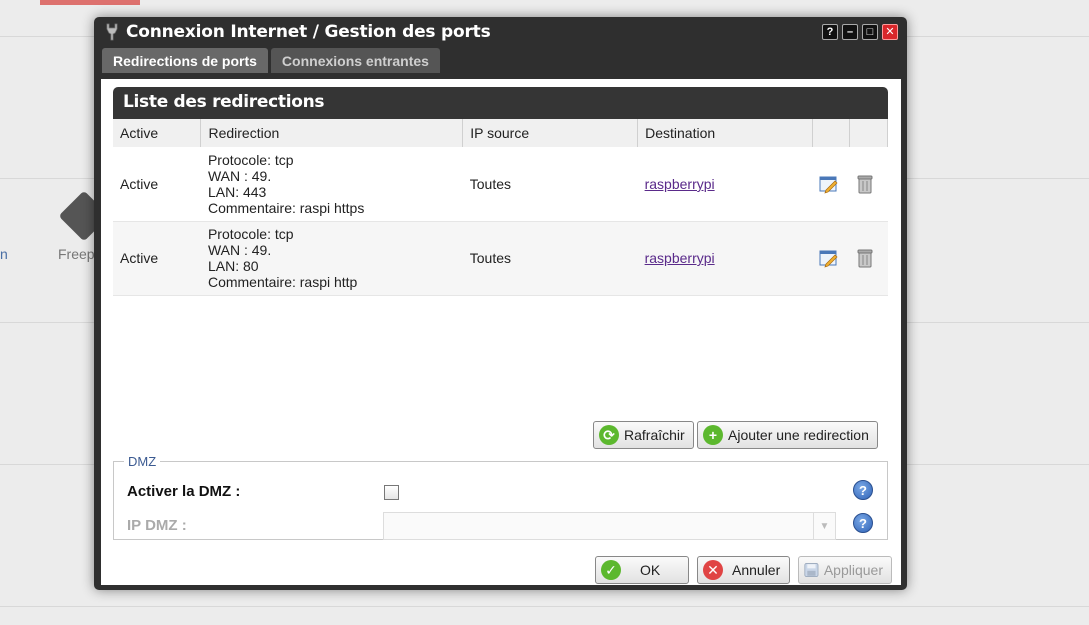 Image resolution: width=1089 pixels, height=625 pixels. What do you see at coordinates (500, 497) in the screenshot?
I see `dmz-fieldset: DMZ Activer la DMZ : IP DMZ : ▼ ? ?` at bounding box center [500, 497].